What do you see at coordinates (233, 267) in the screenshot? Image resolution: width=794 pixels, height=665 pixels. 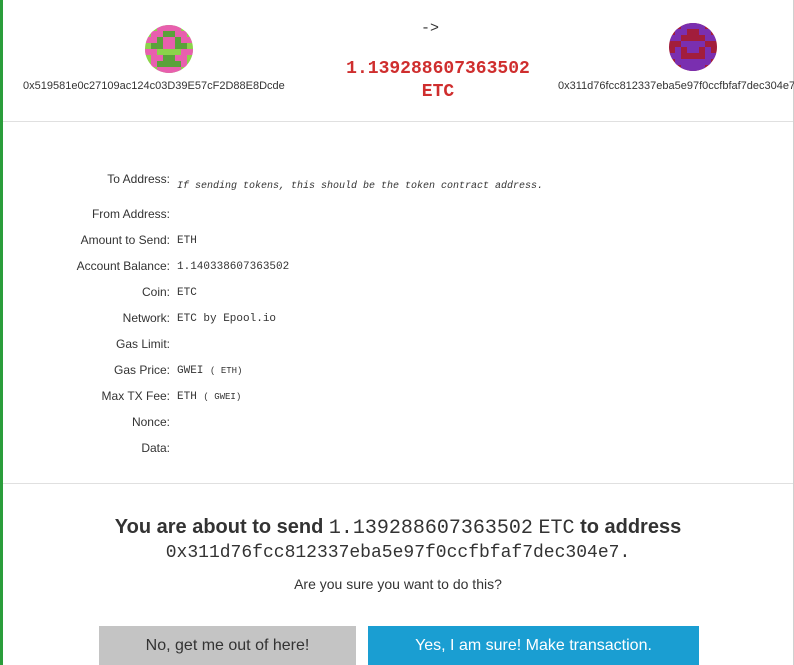 I see `balance-value: 1.140338607363502` at bounding box center [233, 267].